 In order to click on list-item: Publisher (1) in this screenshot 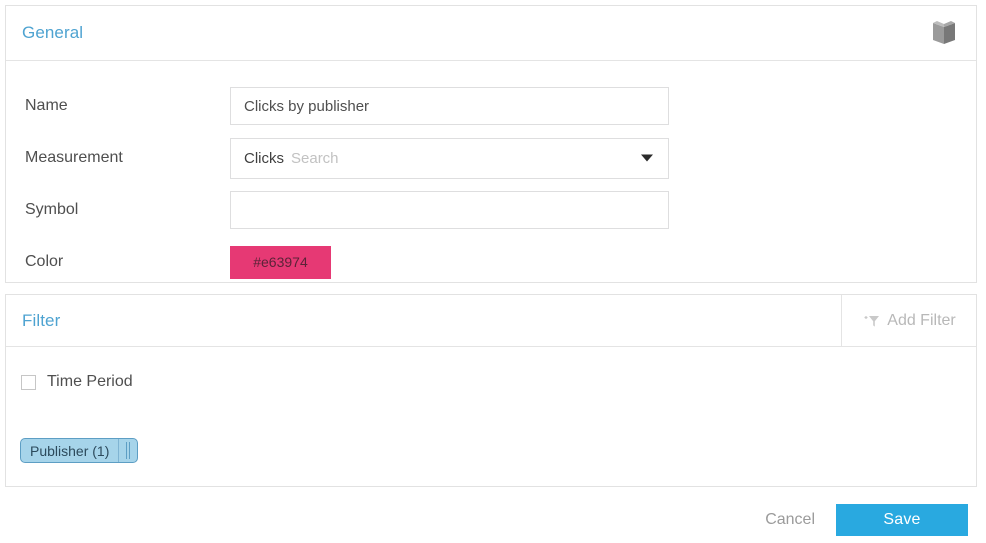, I will do `click(79, 450)`.